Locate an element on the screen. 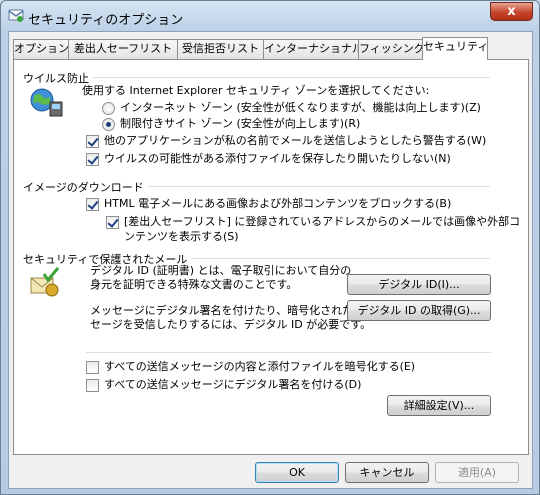 This screenshot has height=495, width=540. block-attachments-checkbox is located at coordinates (92, 159).